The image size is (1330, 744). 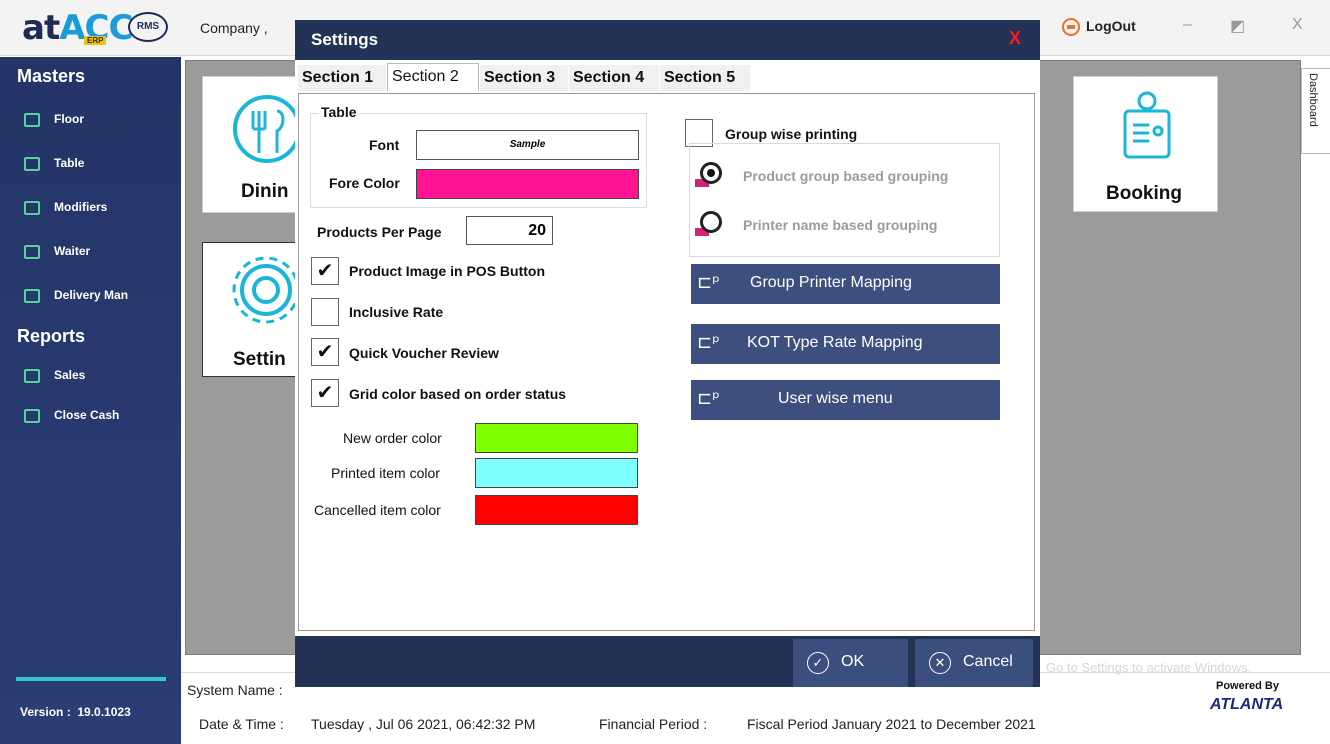 I want to click on table-group-label: Table, so click(x=339, y=112).